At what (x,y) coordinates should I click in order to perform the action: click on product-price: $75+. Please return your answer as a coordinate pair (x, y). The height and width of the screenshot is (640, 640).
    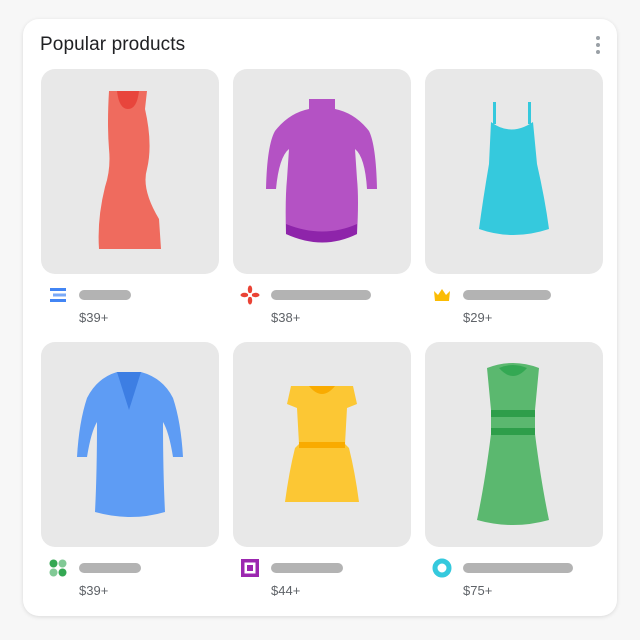
    Looking at the image, I should click on (478, 590).